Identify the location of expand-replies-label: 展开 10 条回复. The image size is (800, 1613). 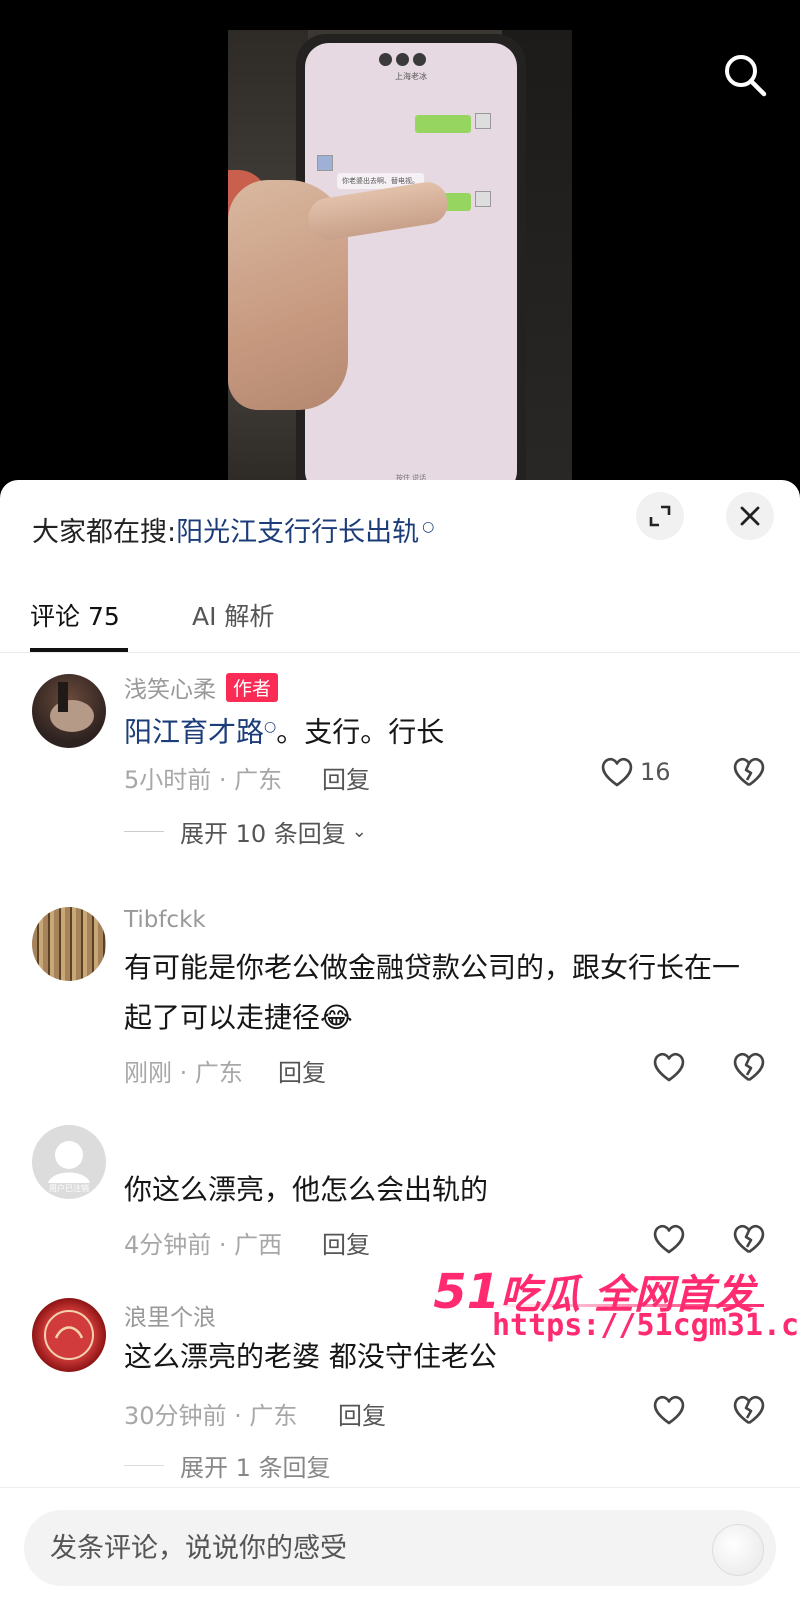
(263, 831).